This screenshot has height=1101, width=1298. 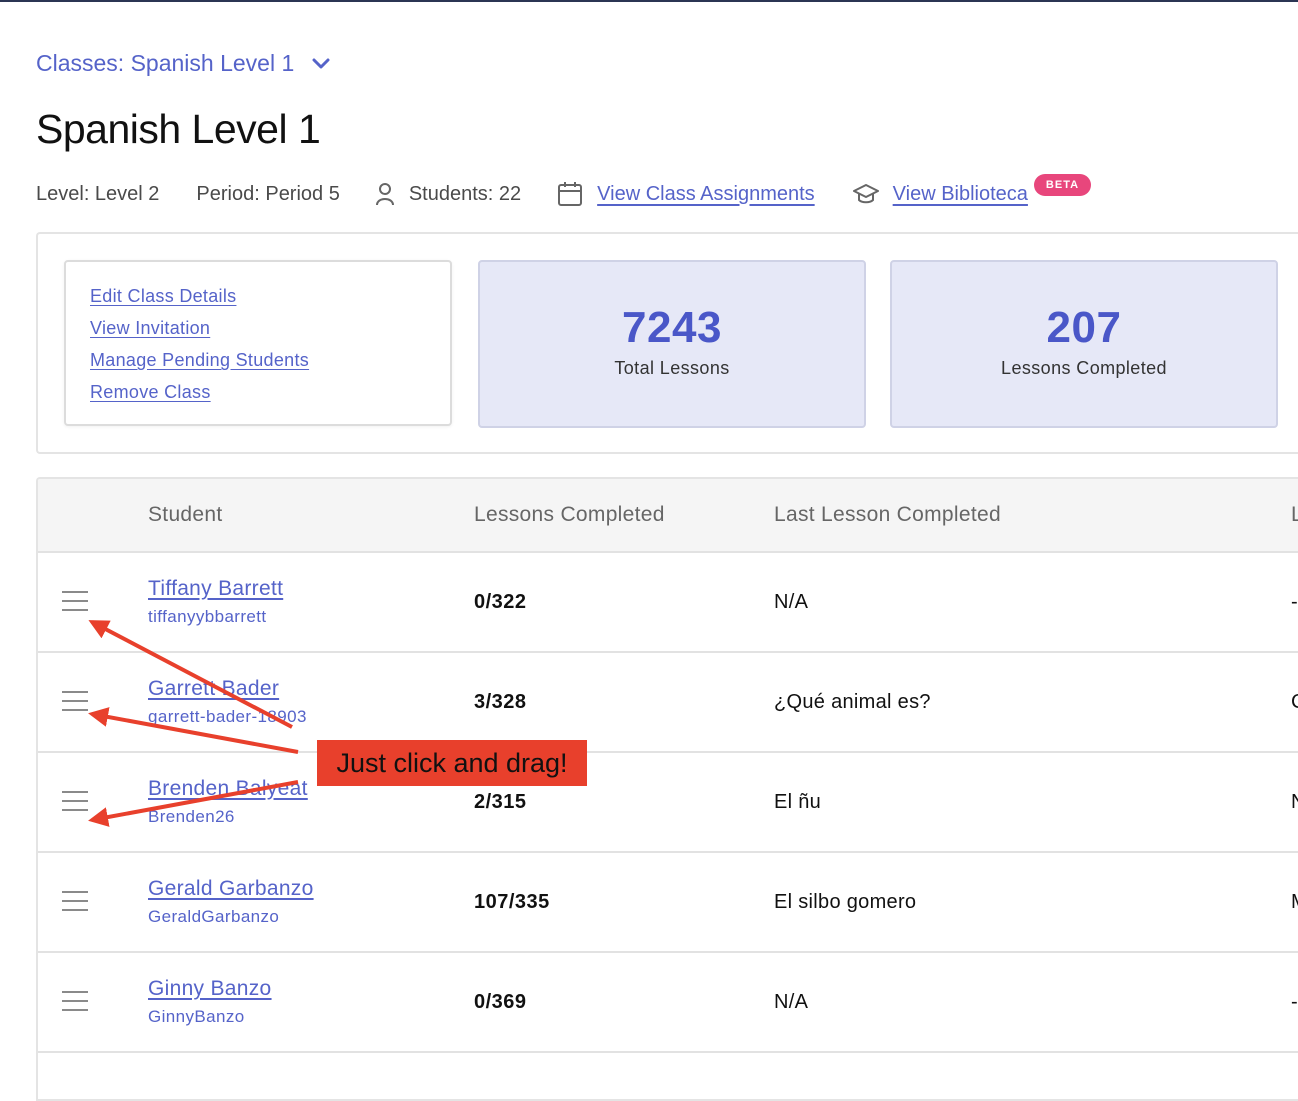 What do you see at coordinates (185, 515) in the screenshot?
I see `header-student: Student` at bounding box center [185, 515].